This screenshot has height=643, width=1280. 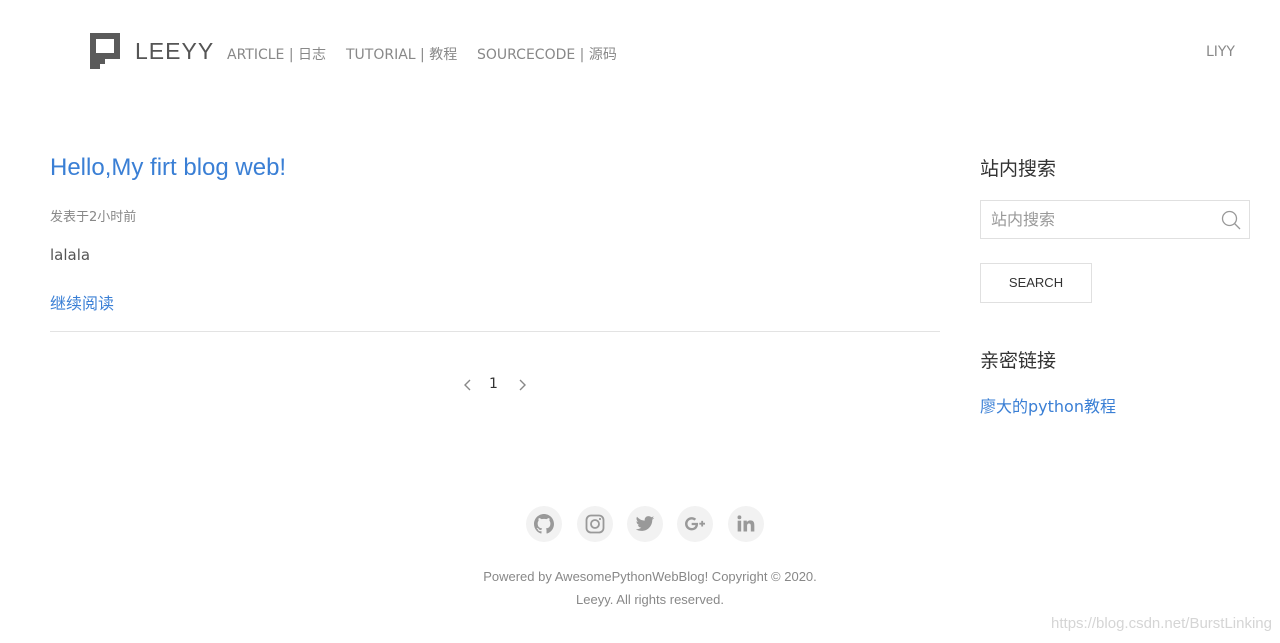 I want to click on google-plus-icon, so click(x=695, y=524).